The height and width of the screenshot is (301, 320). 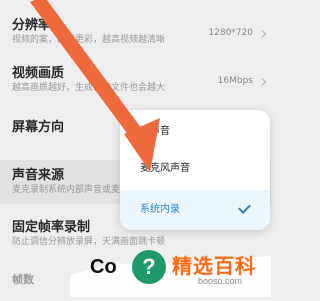 I want to click on watermark-url: booso.com, so click(x=220, y=281).